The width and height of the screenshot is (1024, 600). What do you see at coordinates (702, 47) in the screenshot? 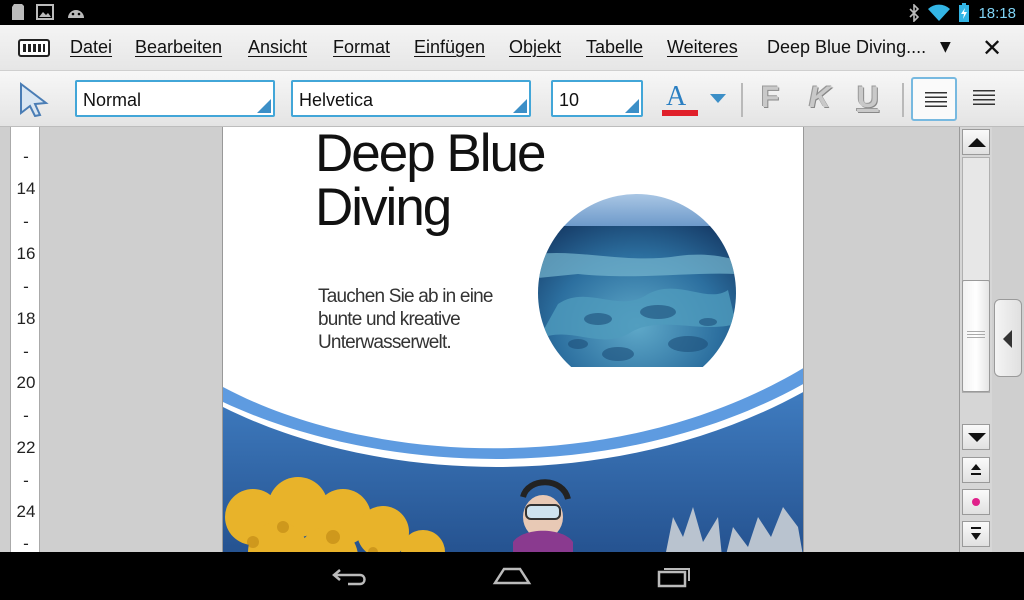
I see `menu-weiteres: Weiteres` at bounding box center [702, 47].